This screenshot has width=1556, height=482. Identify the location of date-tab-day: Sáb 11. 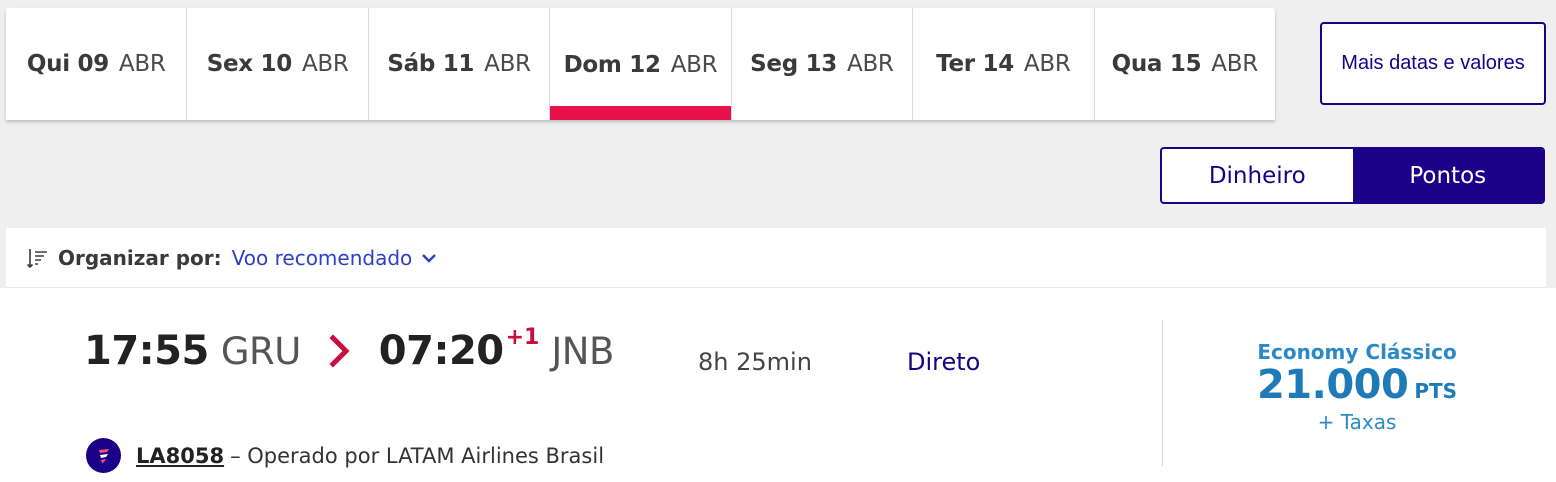
(431, 64).